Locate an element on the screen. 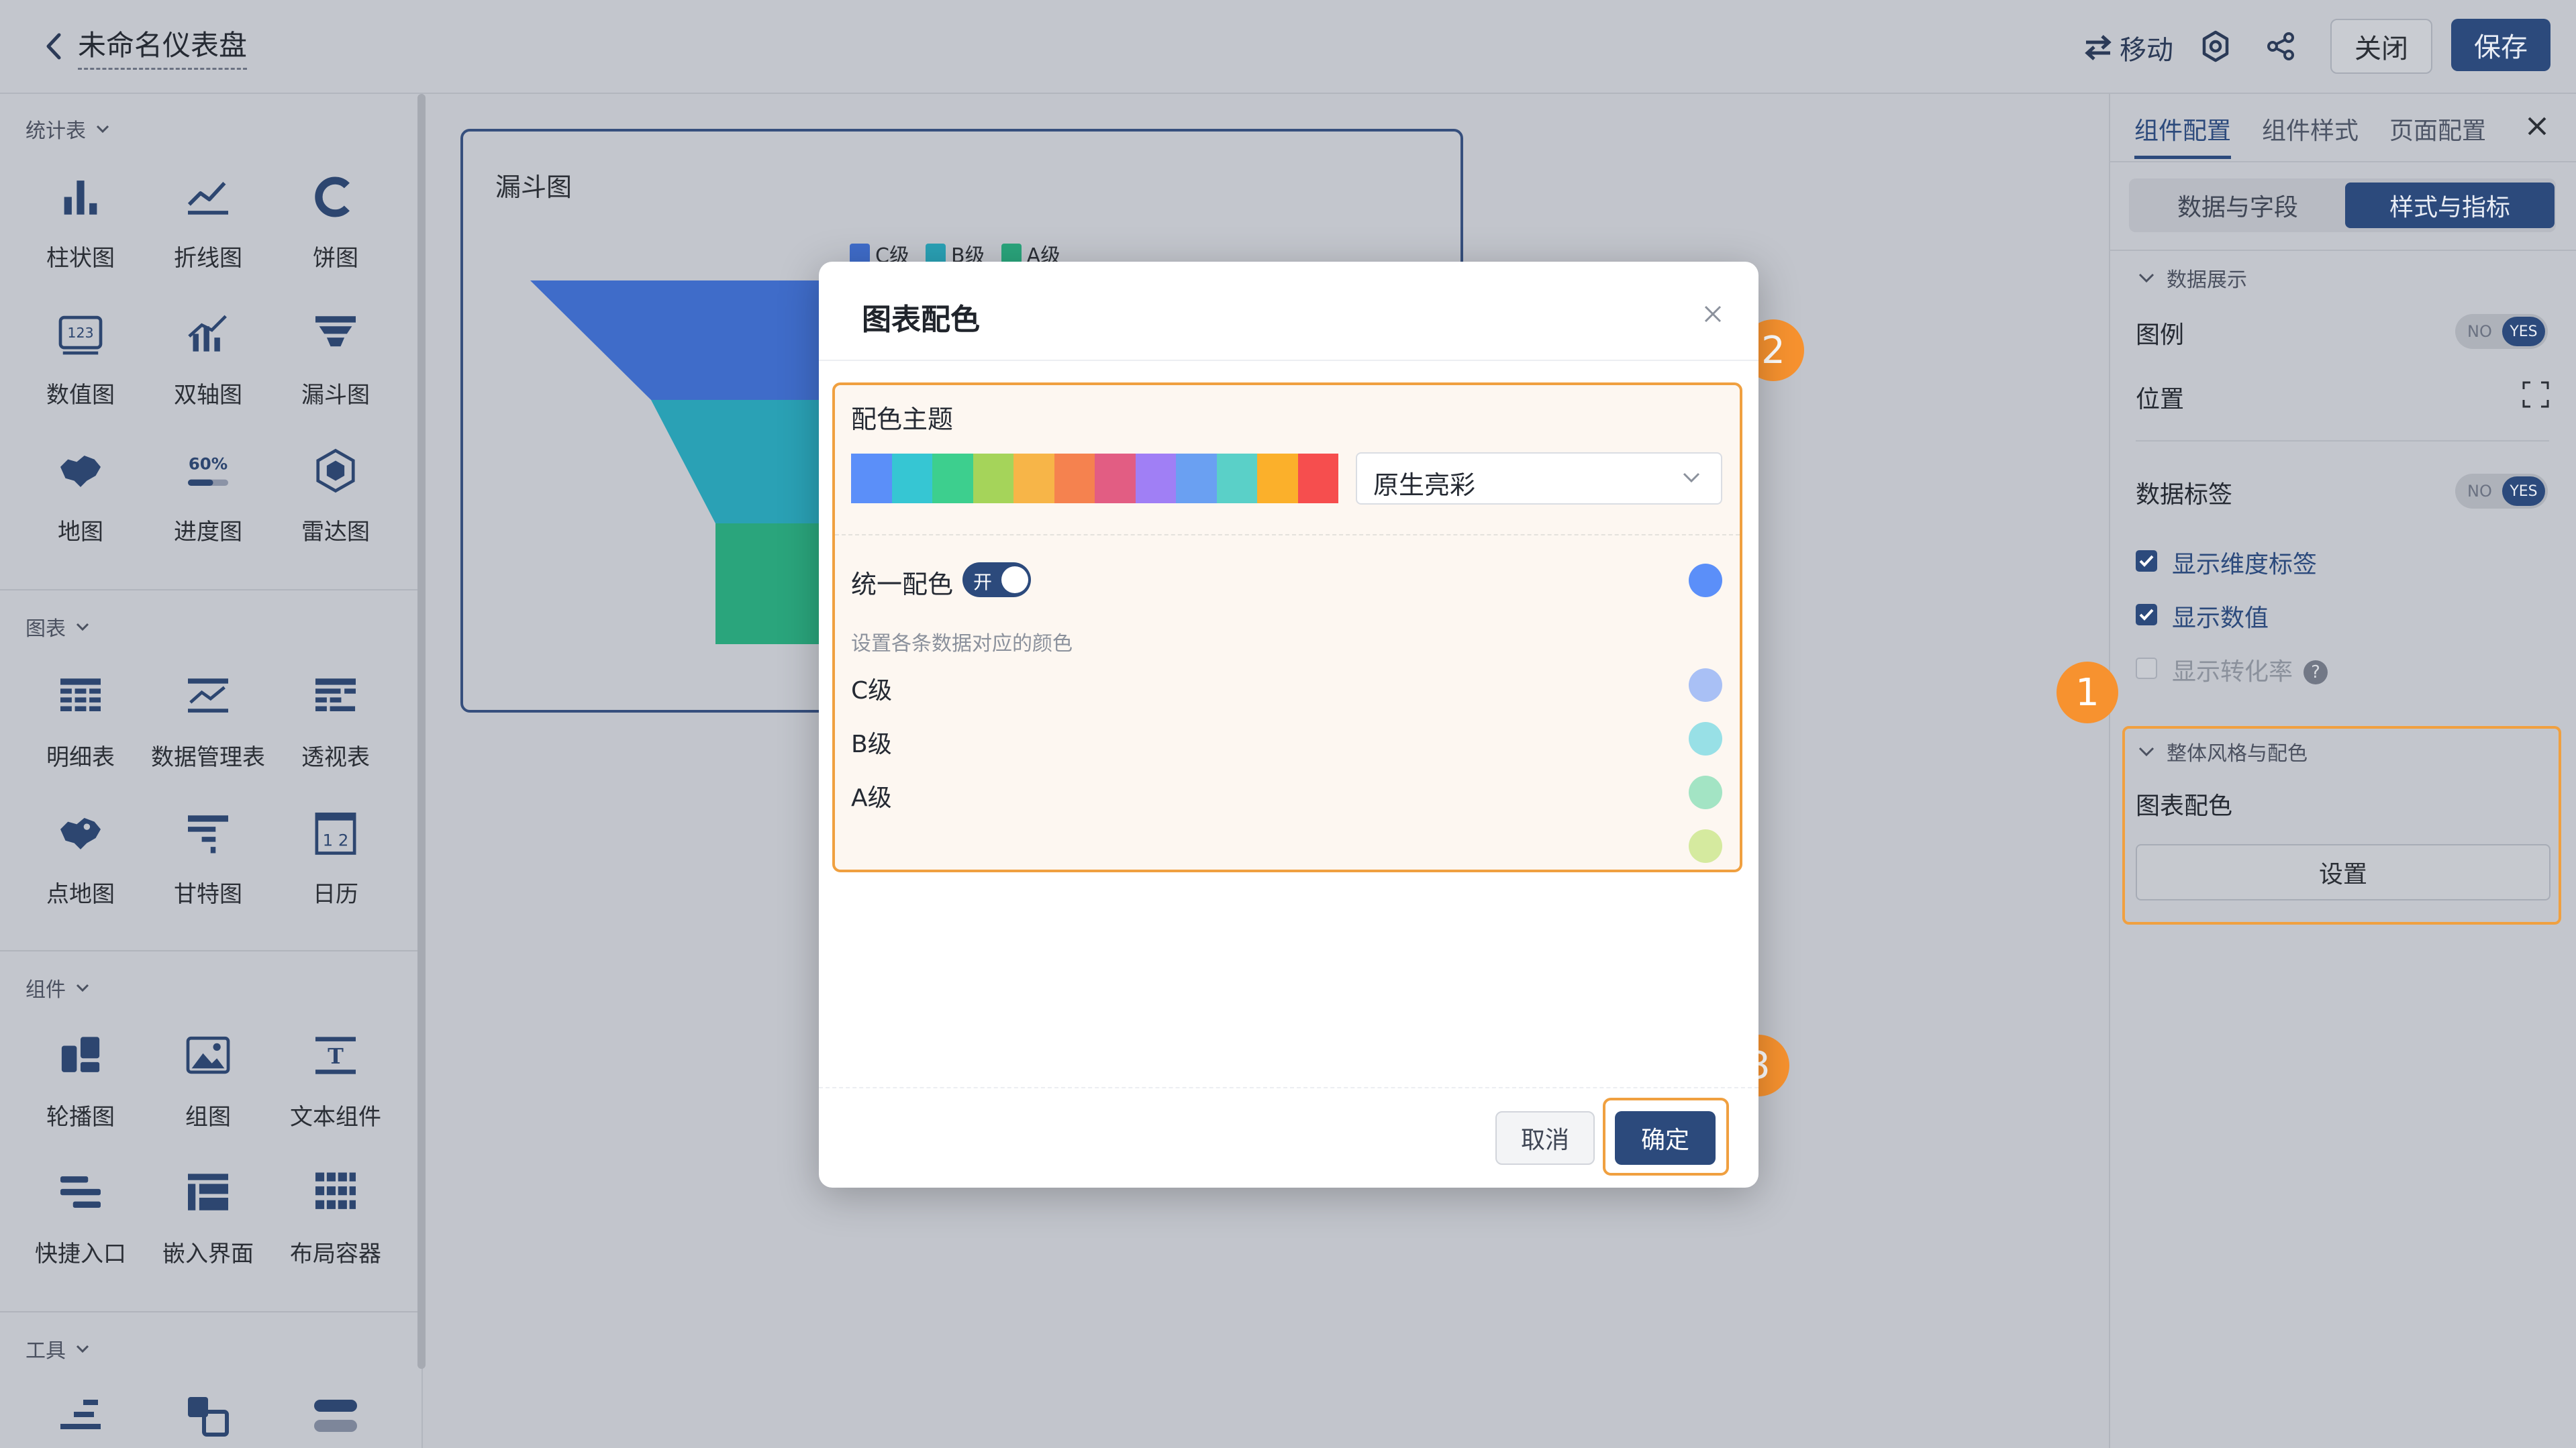  component-label: 嵌入界面 is located at coordinates (208, 1254).